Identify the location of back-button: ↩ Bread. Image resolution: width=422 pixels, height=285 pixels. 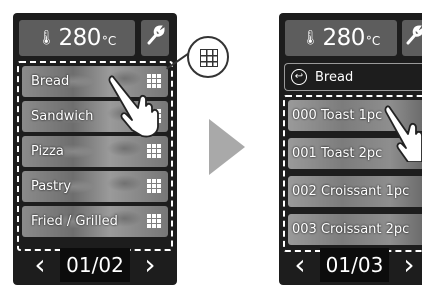
(353, 77).